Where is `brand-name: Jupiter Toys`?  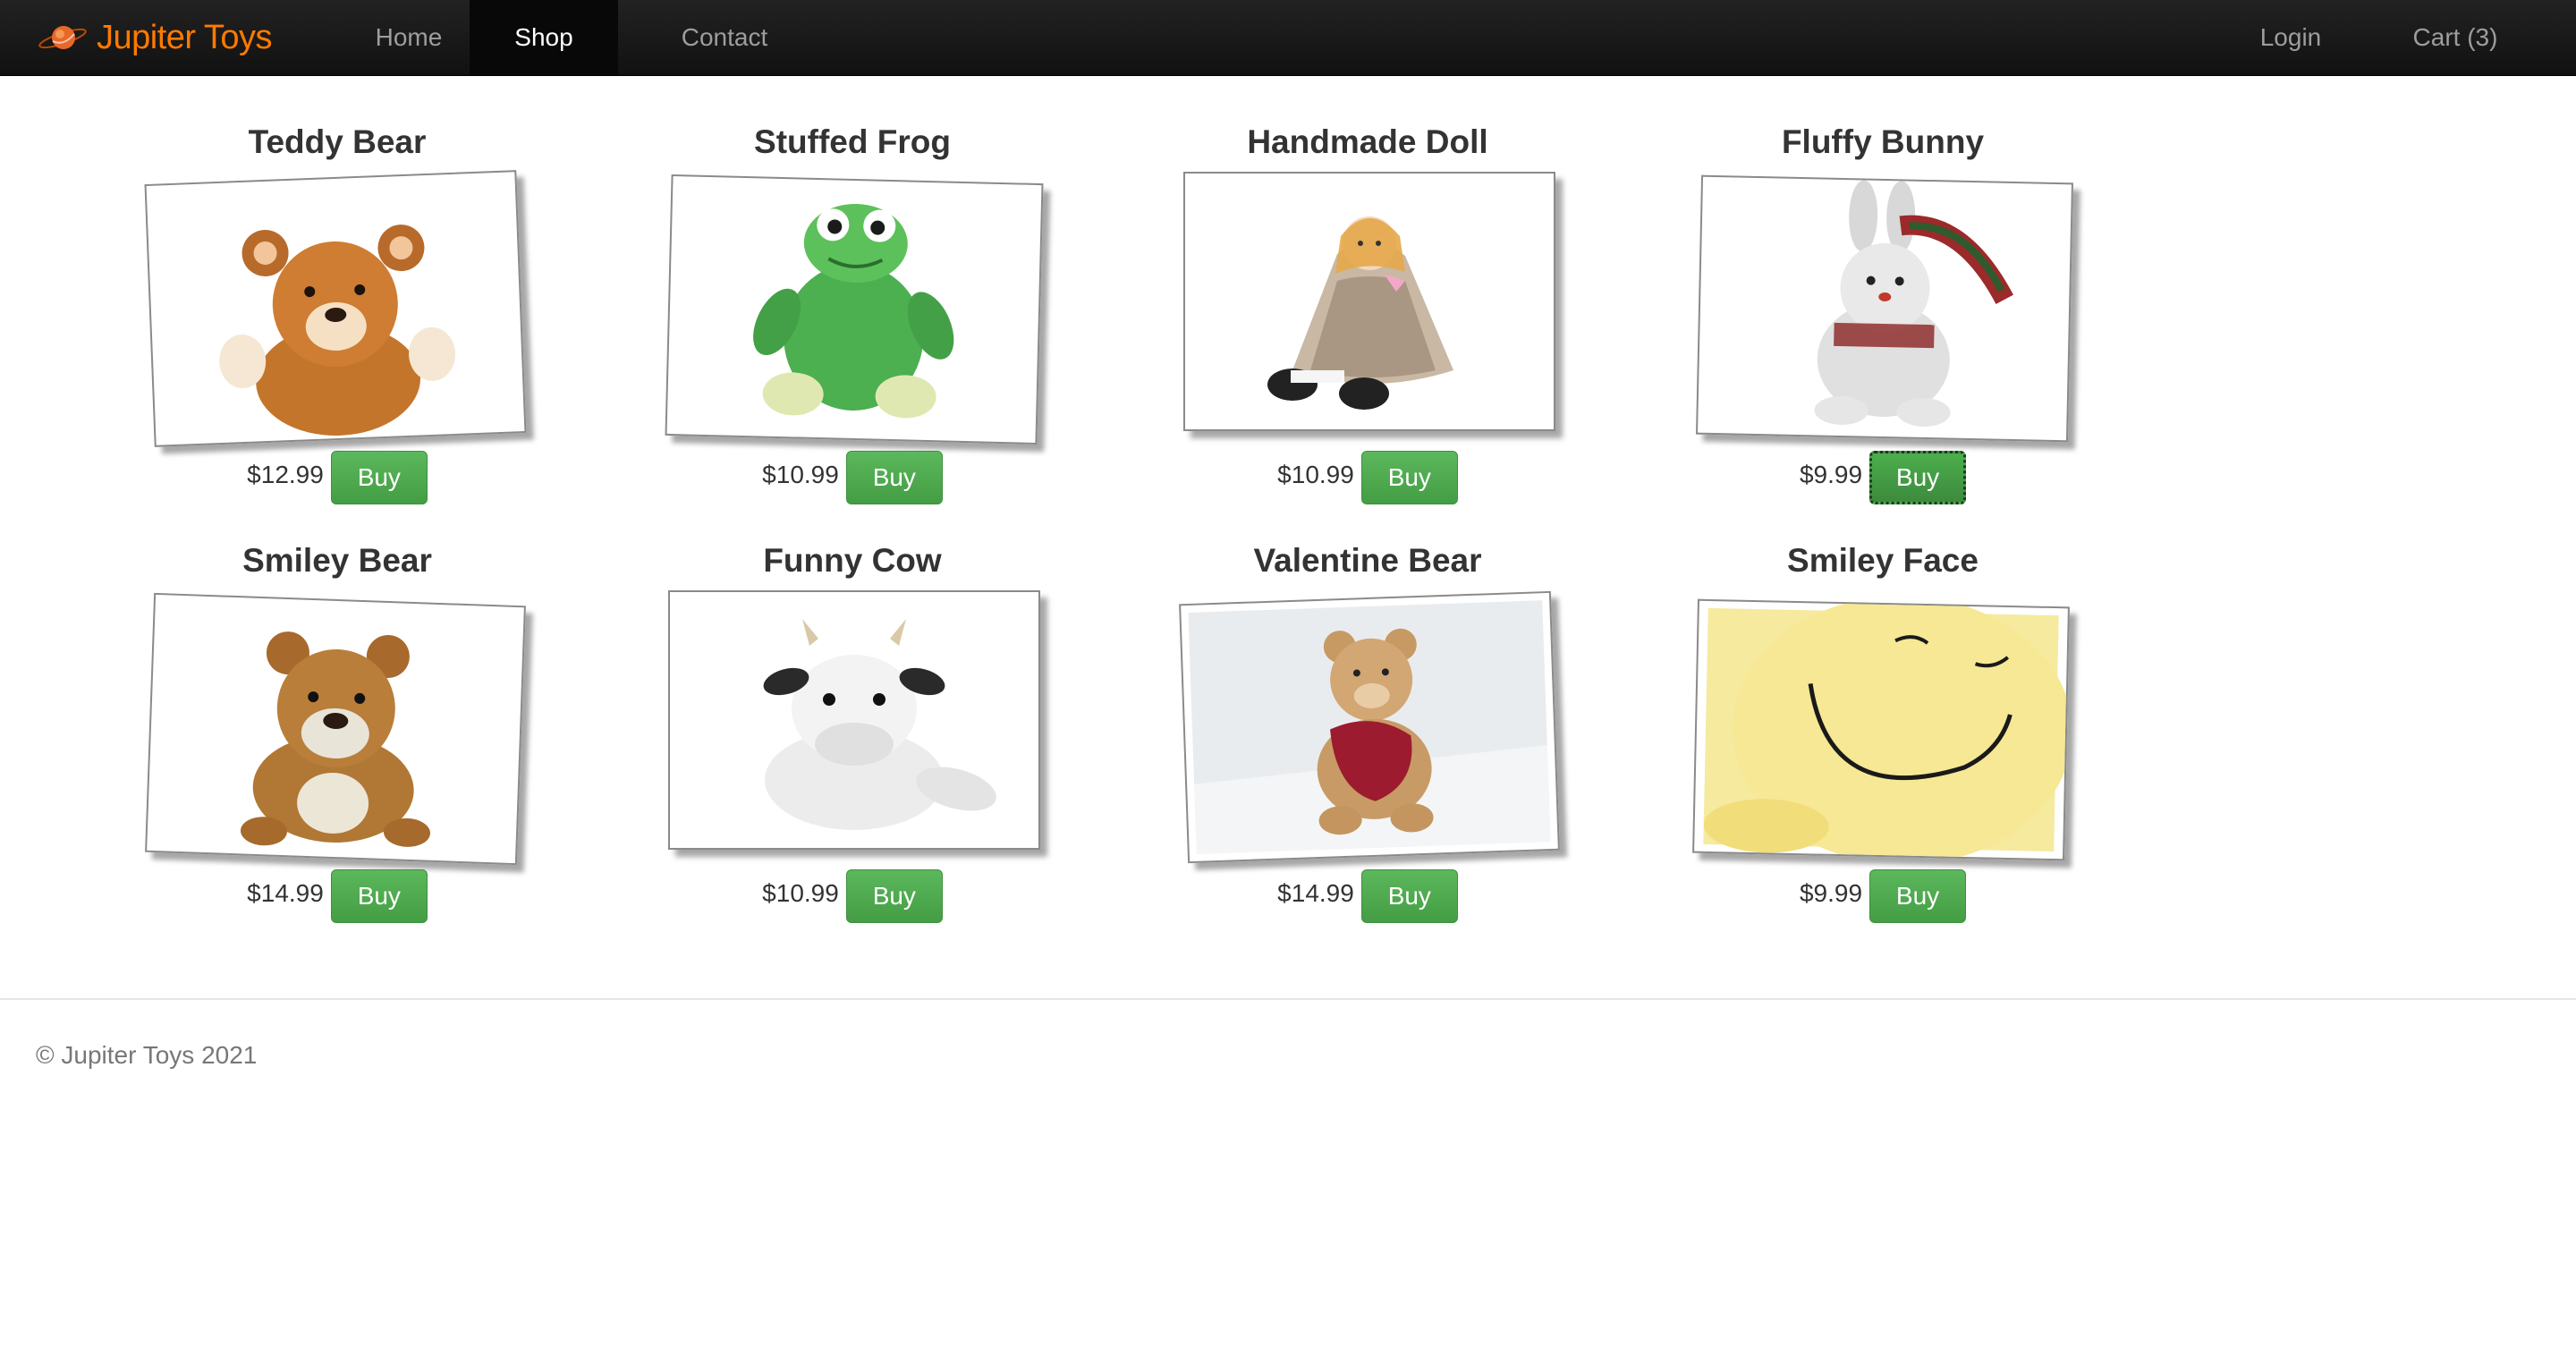 brand-name: Jupiter Toys is located at coordinates (185, 37).